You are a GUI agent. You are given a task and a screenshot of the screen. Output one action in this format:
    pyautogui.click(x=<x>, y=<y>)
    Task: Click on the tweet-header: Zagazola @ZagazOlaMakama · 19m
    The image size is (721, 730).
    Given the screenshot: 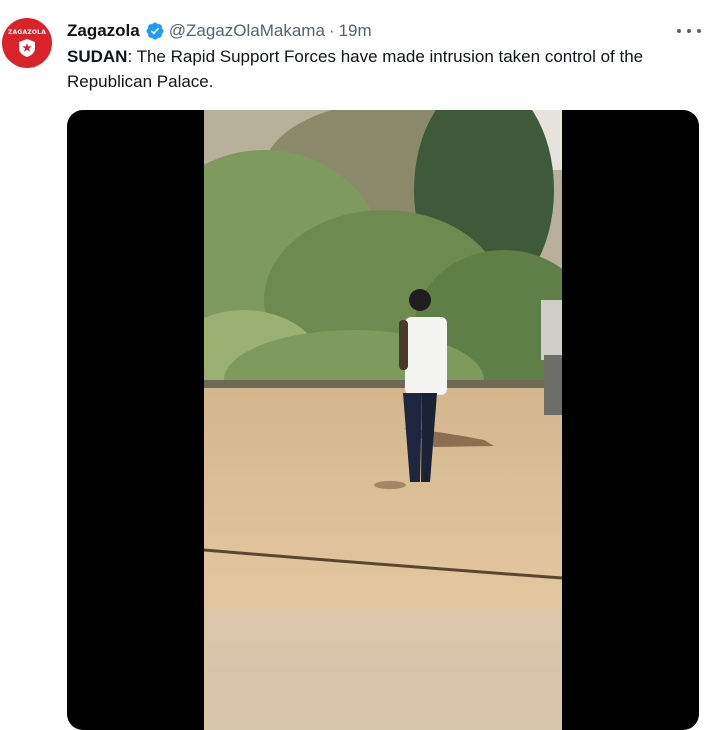 What is the action you would take?
    pyautogui.click(x=219, y=31)
    